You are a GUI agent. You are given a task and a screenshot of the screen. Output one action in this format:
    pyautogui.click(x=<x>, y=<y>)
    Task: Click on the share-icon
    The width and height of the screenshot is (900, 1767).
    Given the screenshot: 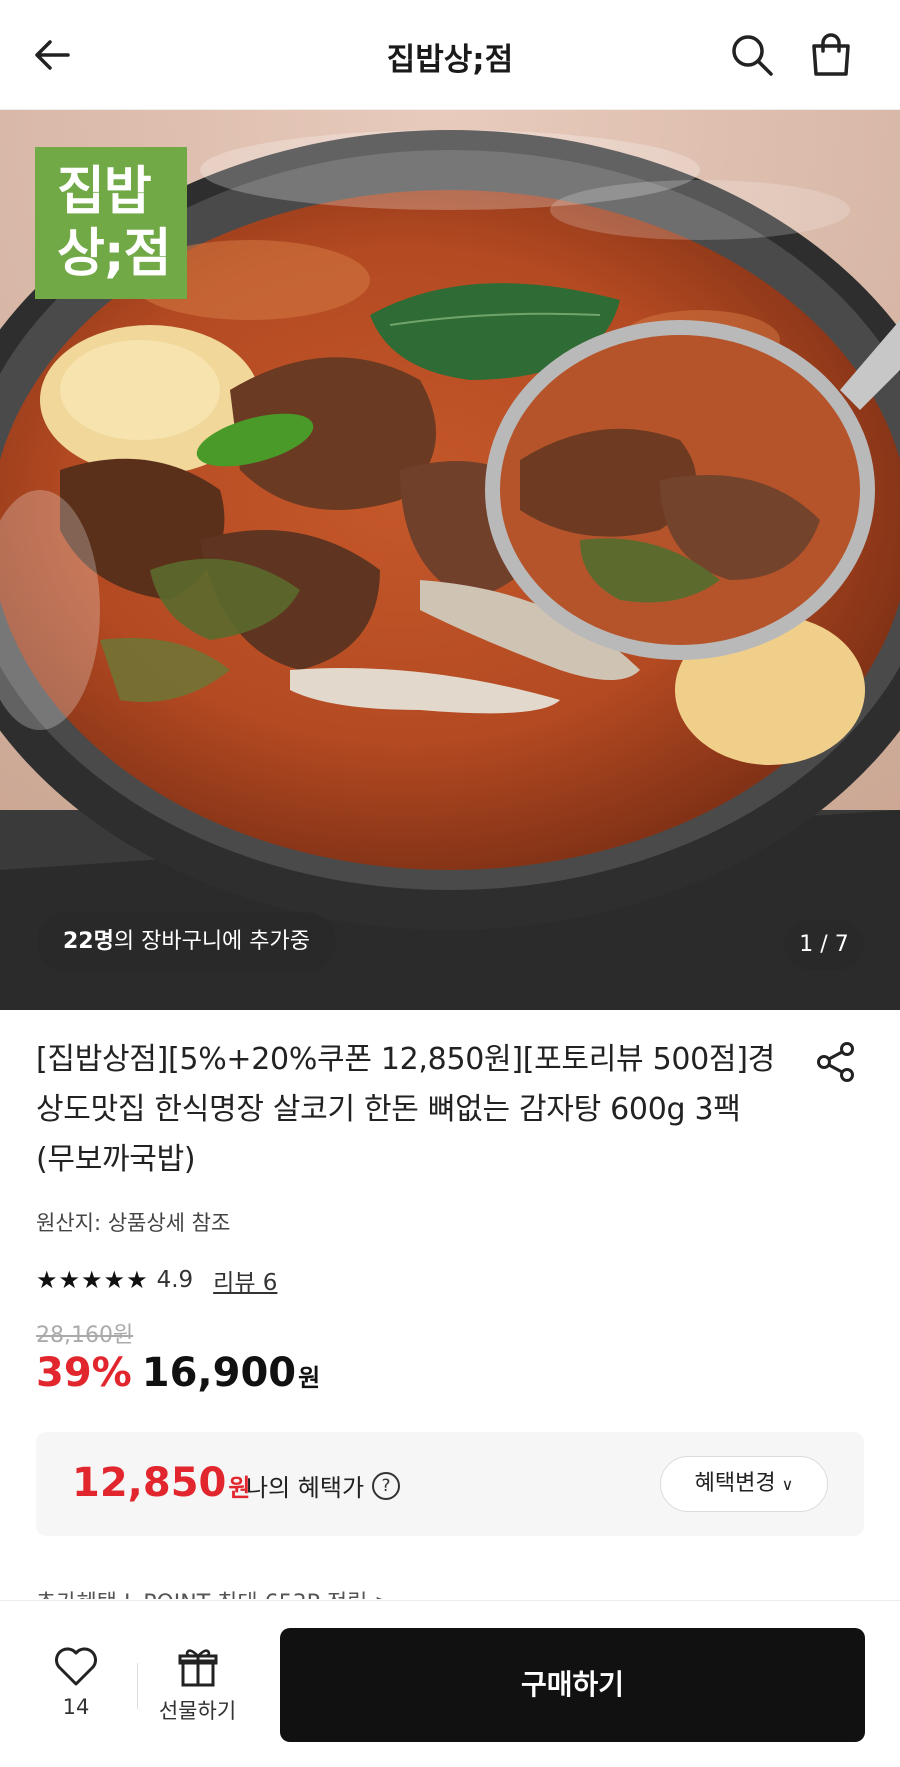 What is the action you would take?
    pyautogui.click(x=836, y=1062)
    